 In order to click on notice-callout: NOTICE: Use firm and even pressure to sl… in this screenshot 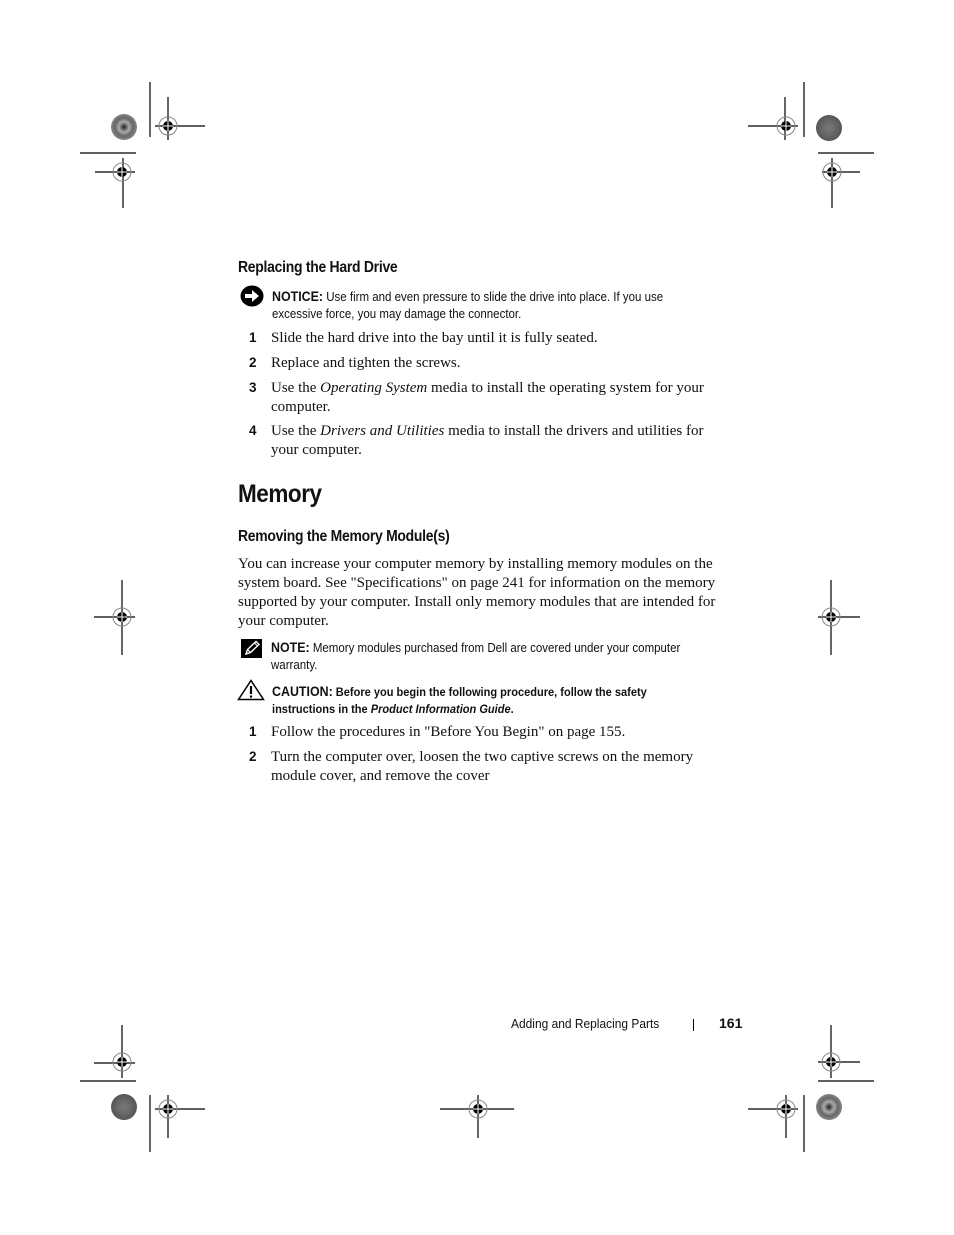, I will do `click(488, 305)`.